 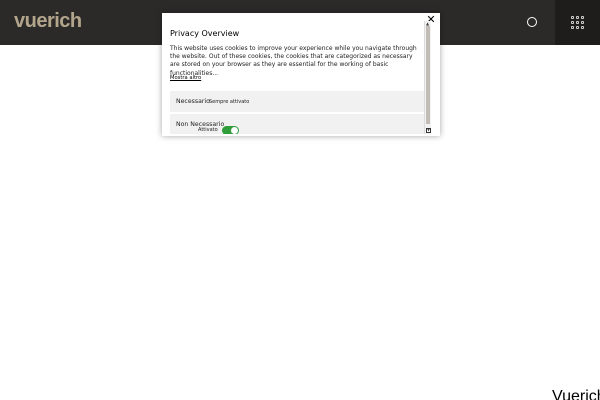 I want to click on modal-title: Privacy Overview, so click(x=205, y=33).